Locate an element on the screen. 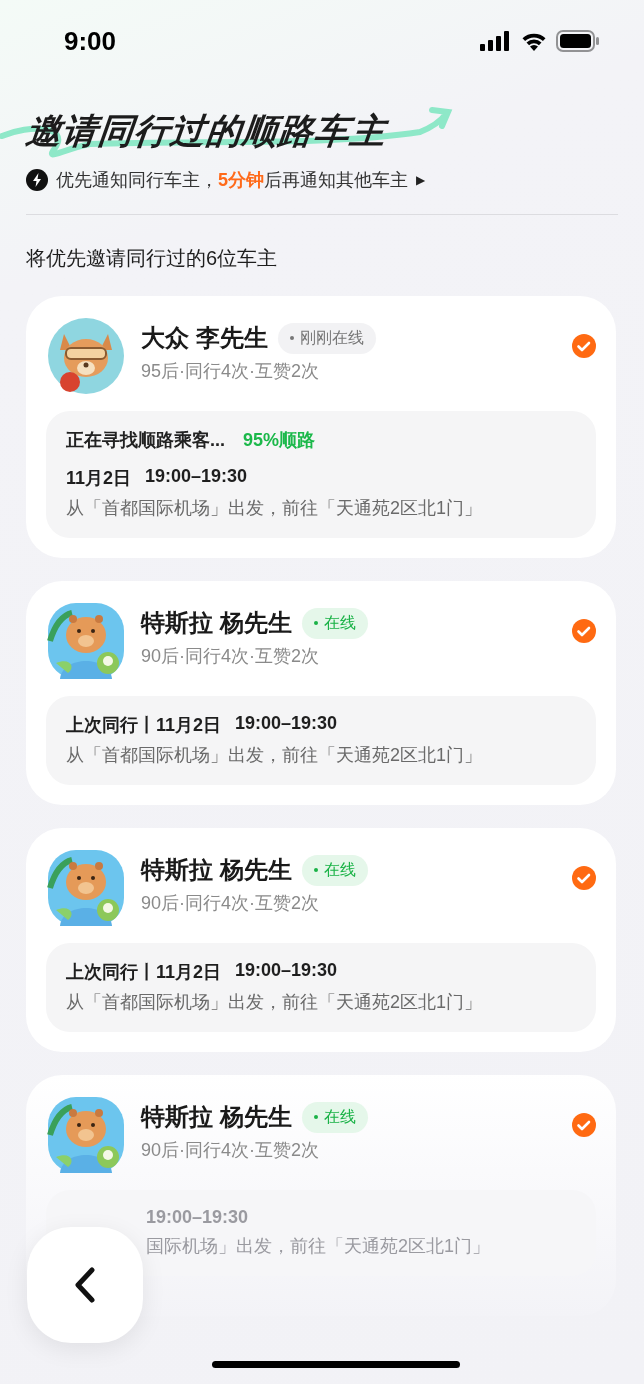 Image resolution: width=644 pixels, height=1384 pixels. back-icon is located at coordinates (85, 1285).